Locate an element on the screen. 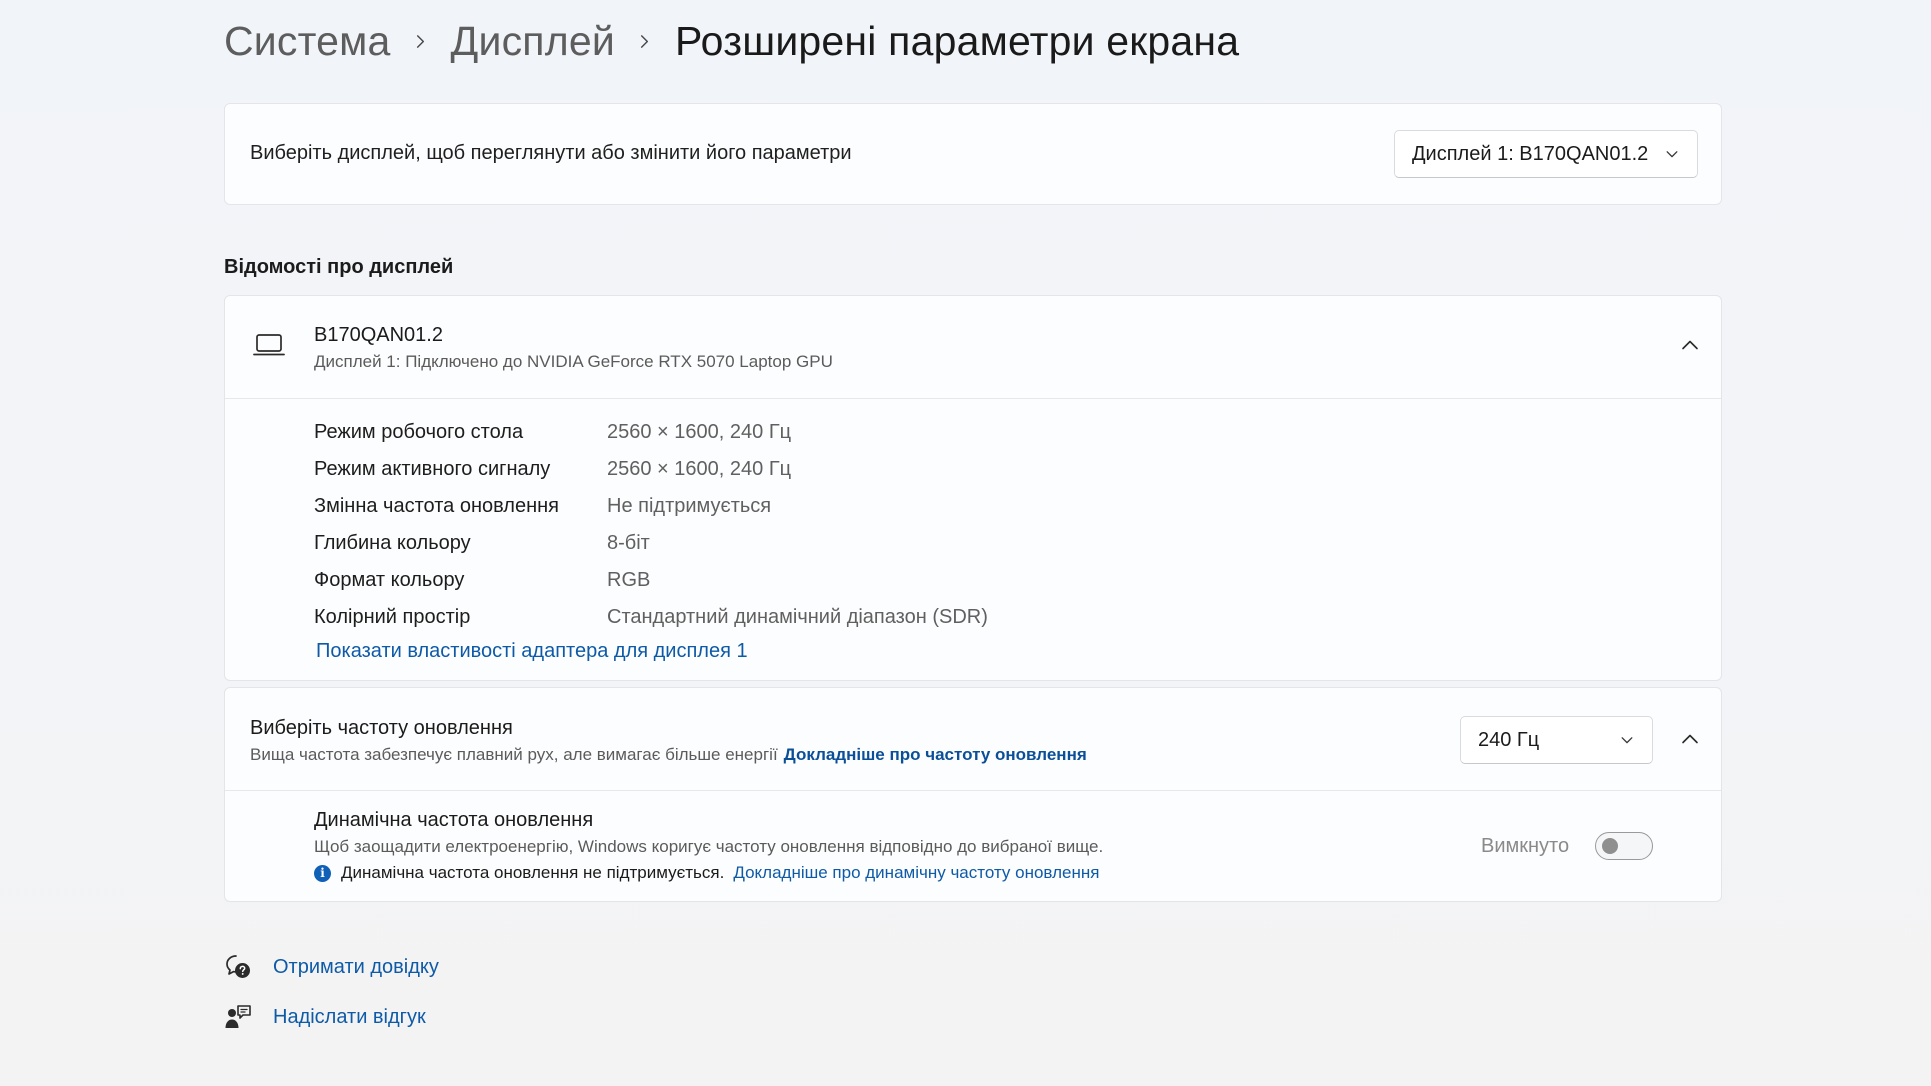 The image size is (1931, 1086). dynamic-refresh-toggle is located at coordinates (1624, 846).